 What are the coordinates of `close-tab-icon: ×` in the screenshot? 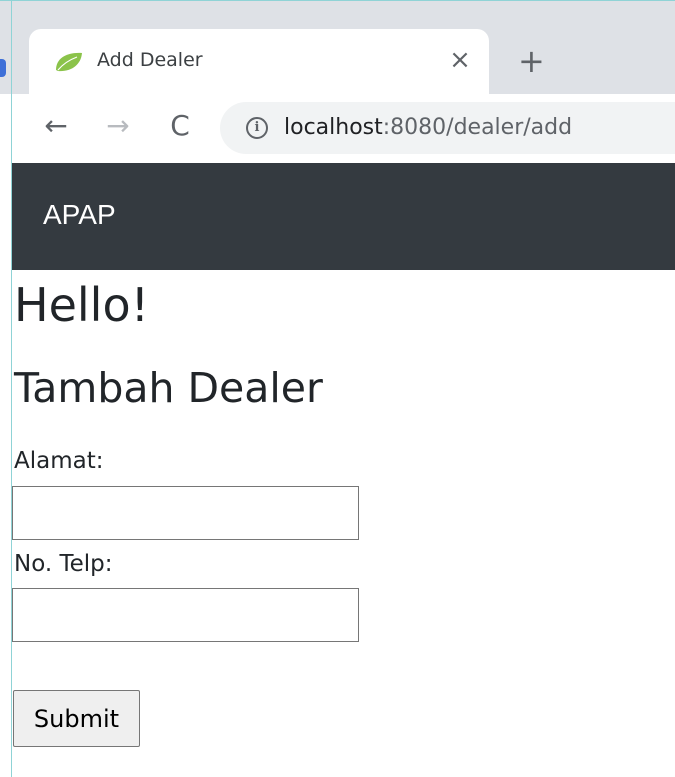 It's located at (460, 60).